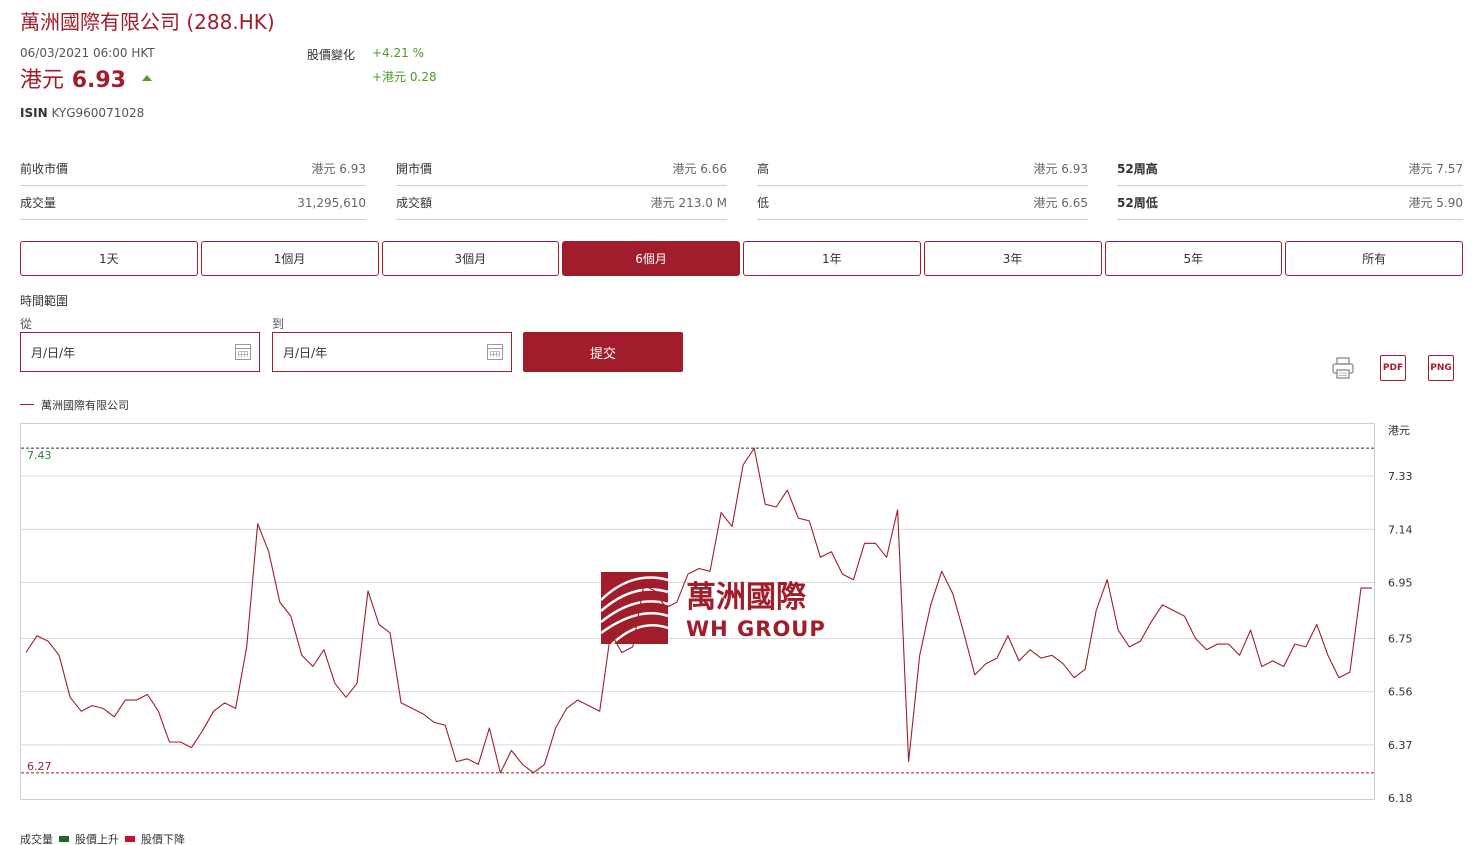 The width and height of the screenshot is (1477, 845). What do you see at coordinates (130, 839) in the screenshot?
I see `down-swatch` at bounding box center [130, 839].